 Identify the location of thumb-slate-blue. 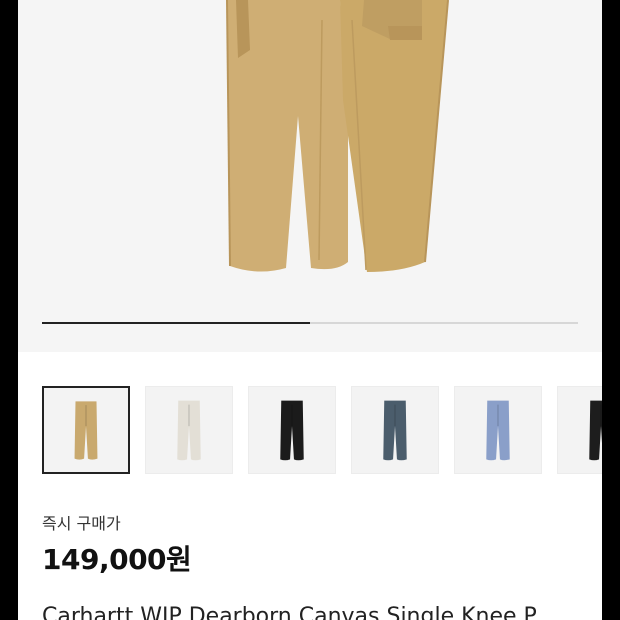
(395, 430).